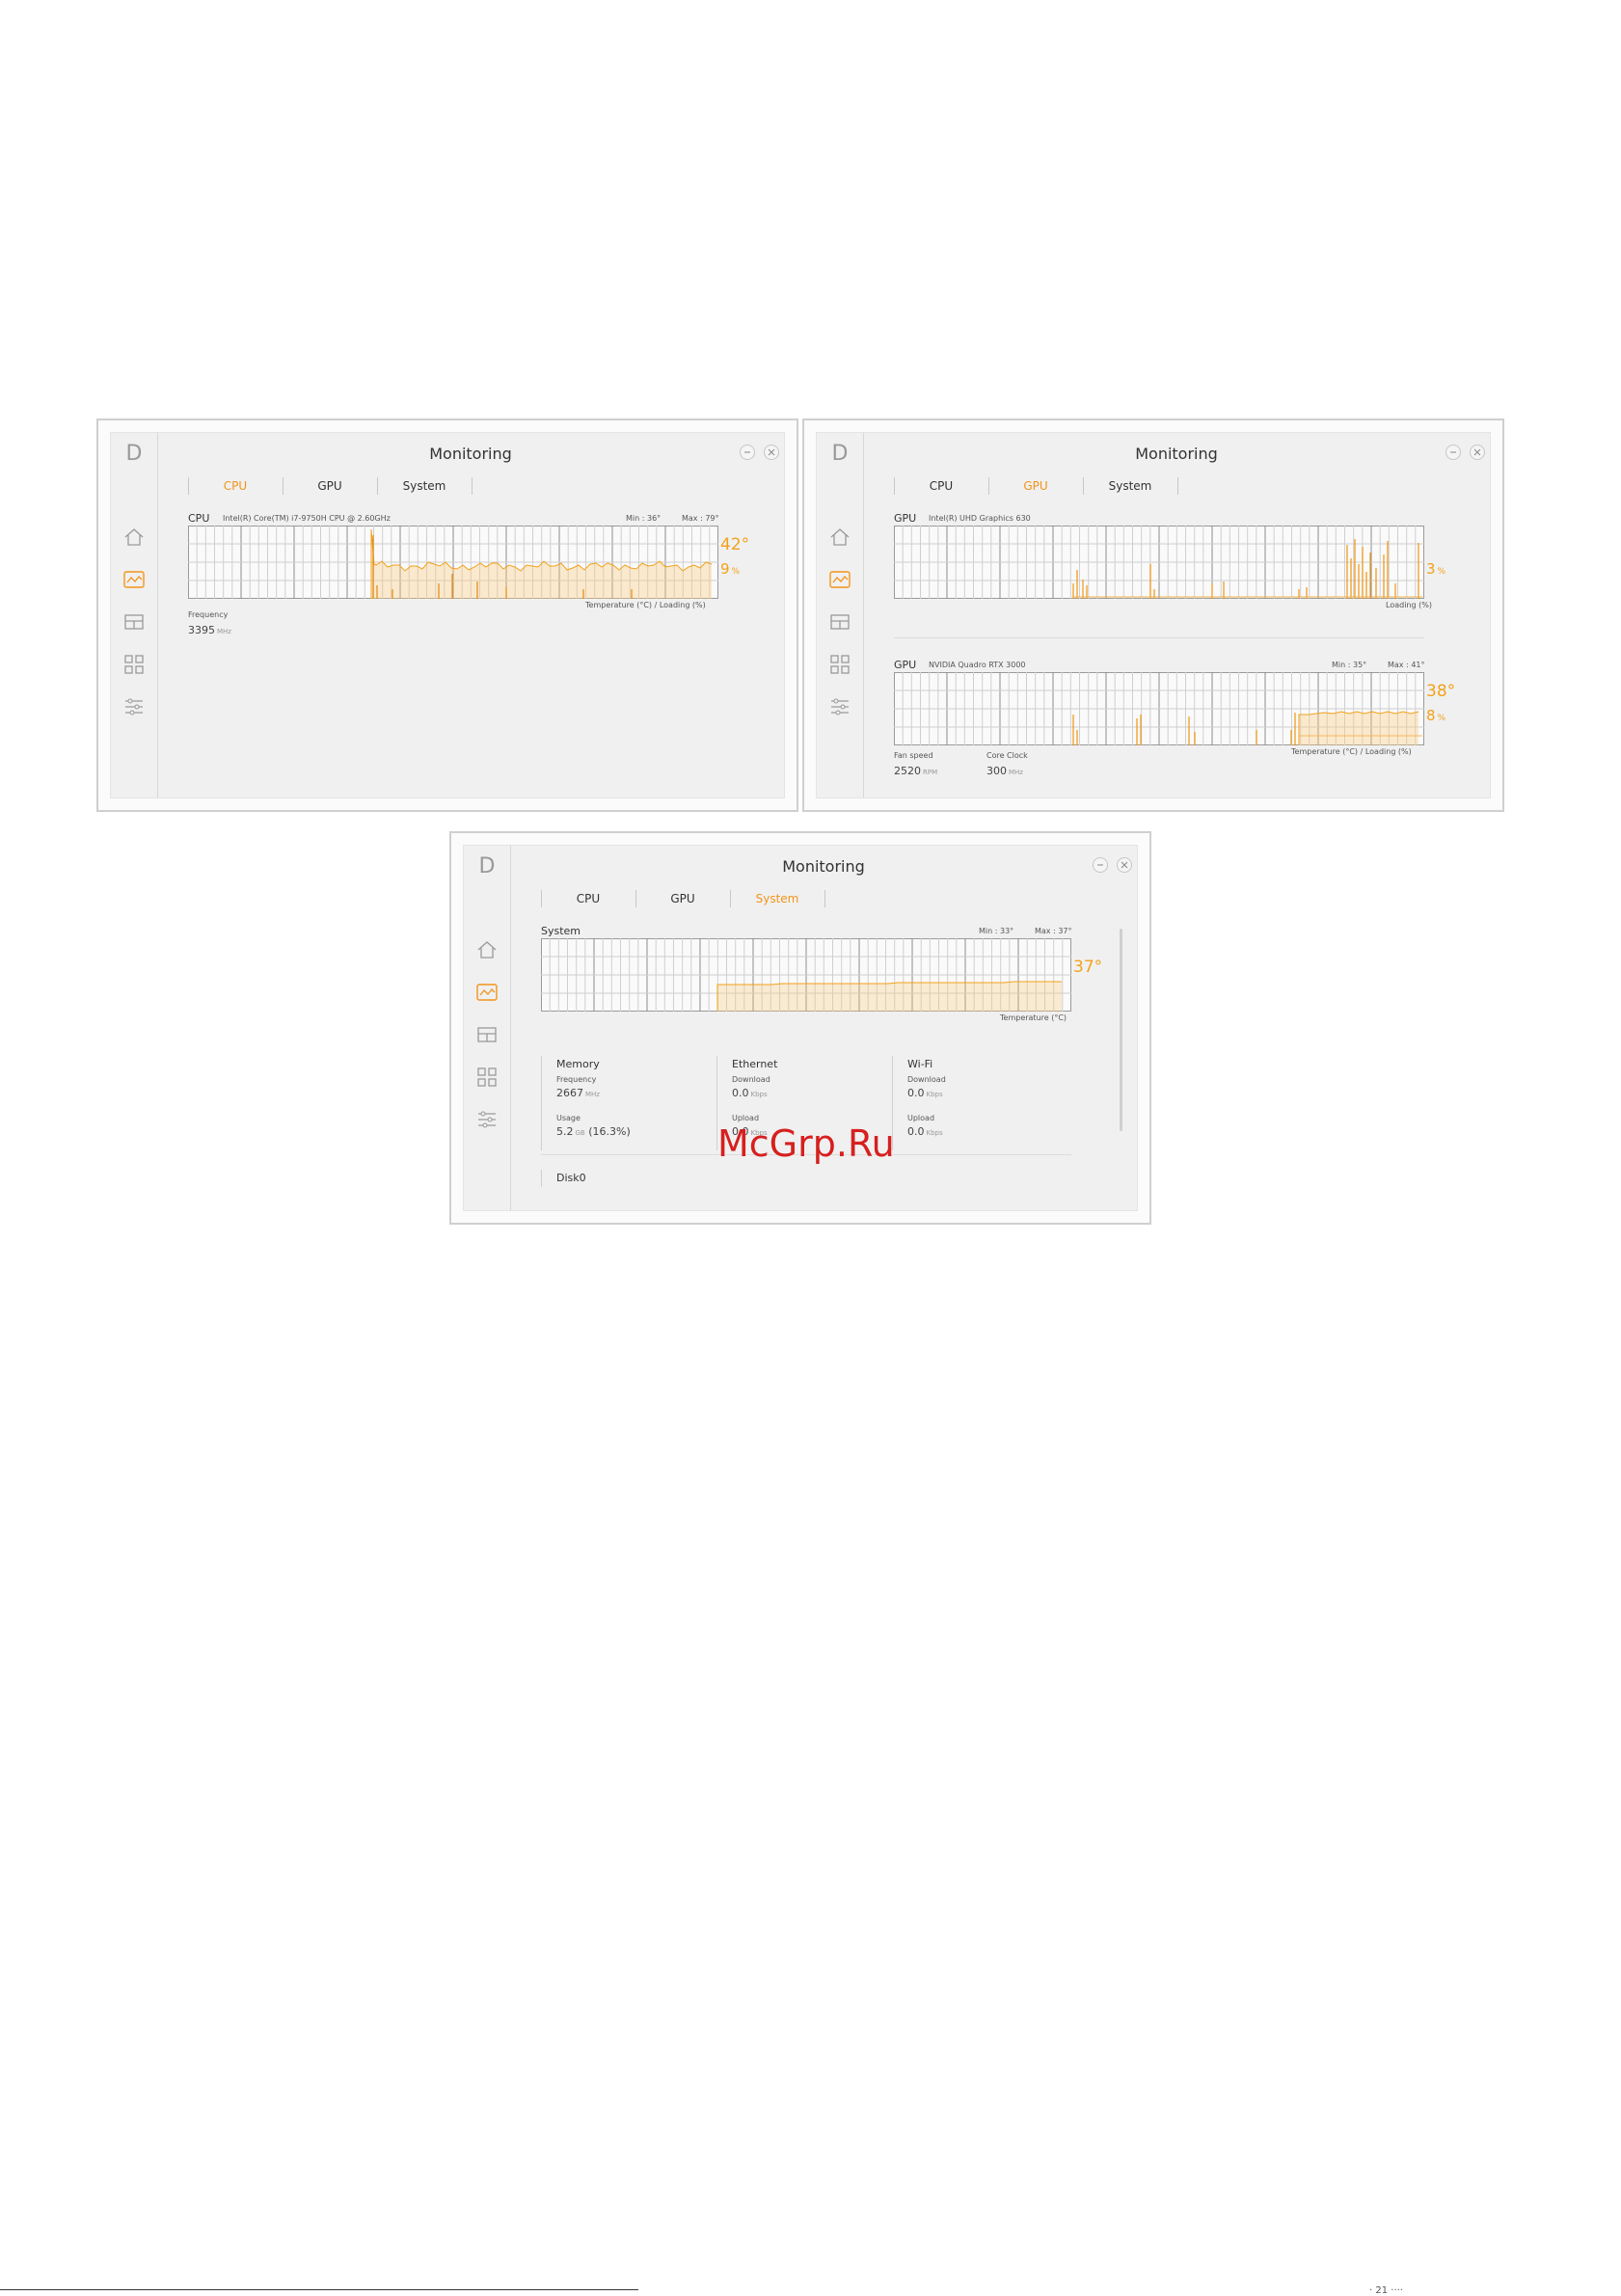 This screenshot has width=1621, height=2296. Describe the element at coordinates (996, 931) in the screenshot. I see `system-temp-min: Min : 33°` at that location.